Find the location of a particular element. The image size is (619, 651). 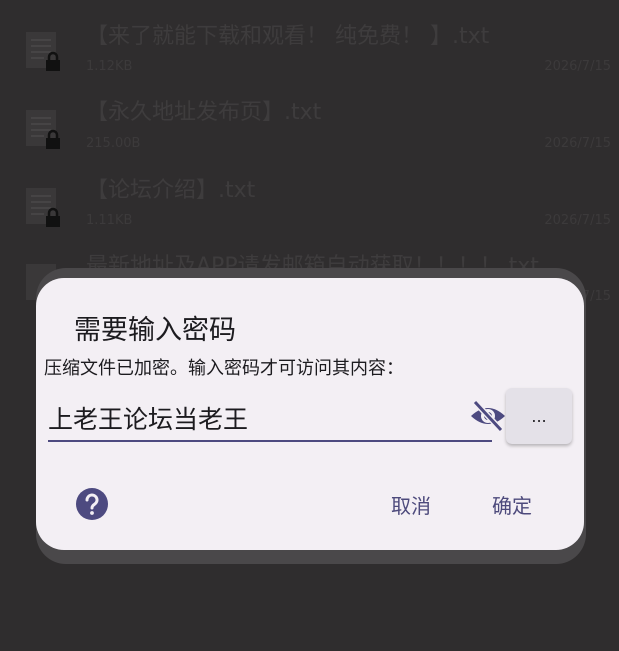

file-row: 【永久地址发布页】.txt 215.00B 2026/7/15 is located at coordinates (309, 125).